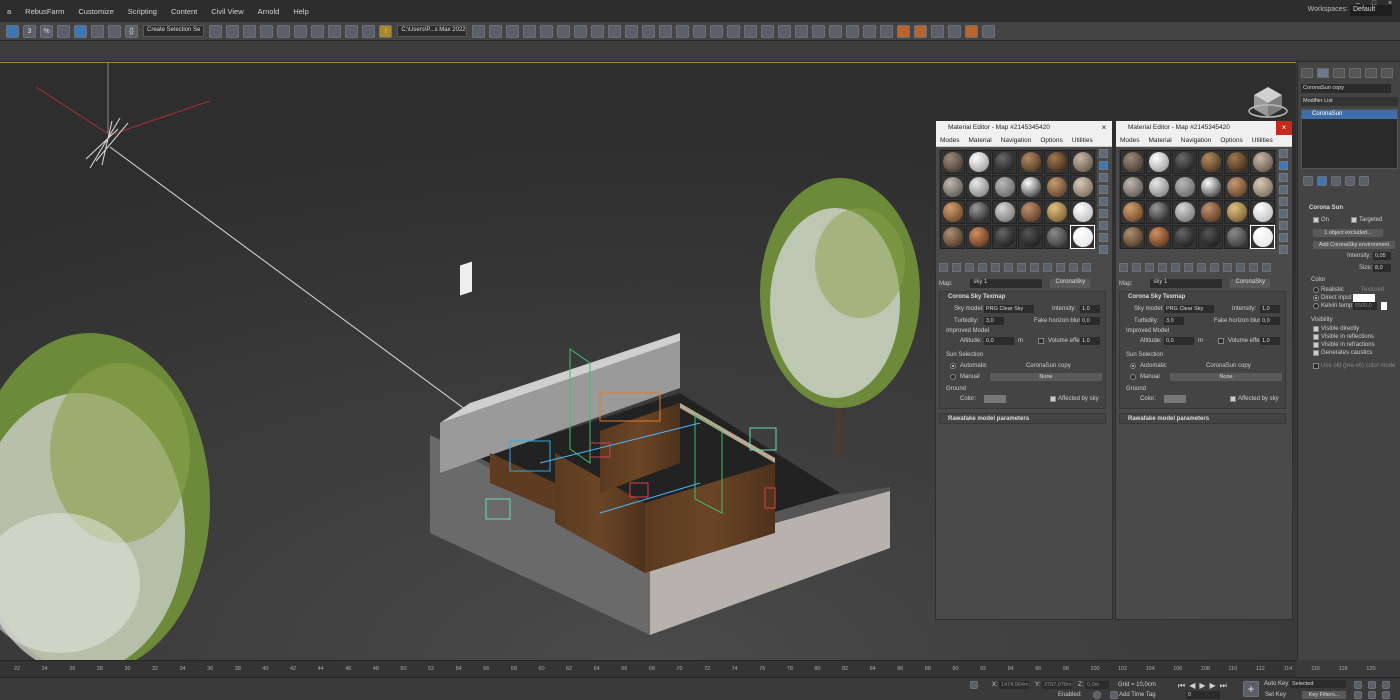  I want to click on object-name-field: CoronaSun copy, so click(1346, 88).